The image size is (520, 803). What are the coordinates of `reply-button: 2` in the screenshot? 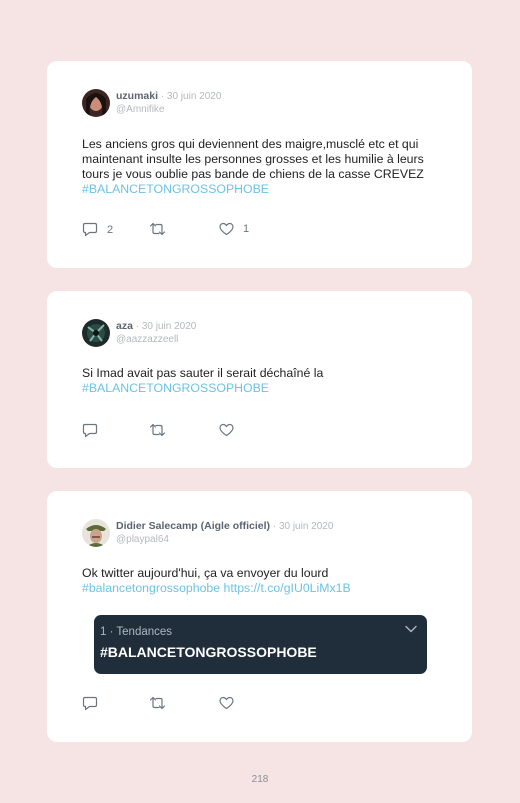 It's located at (97, 229).